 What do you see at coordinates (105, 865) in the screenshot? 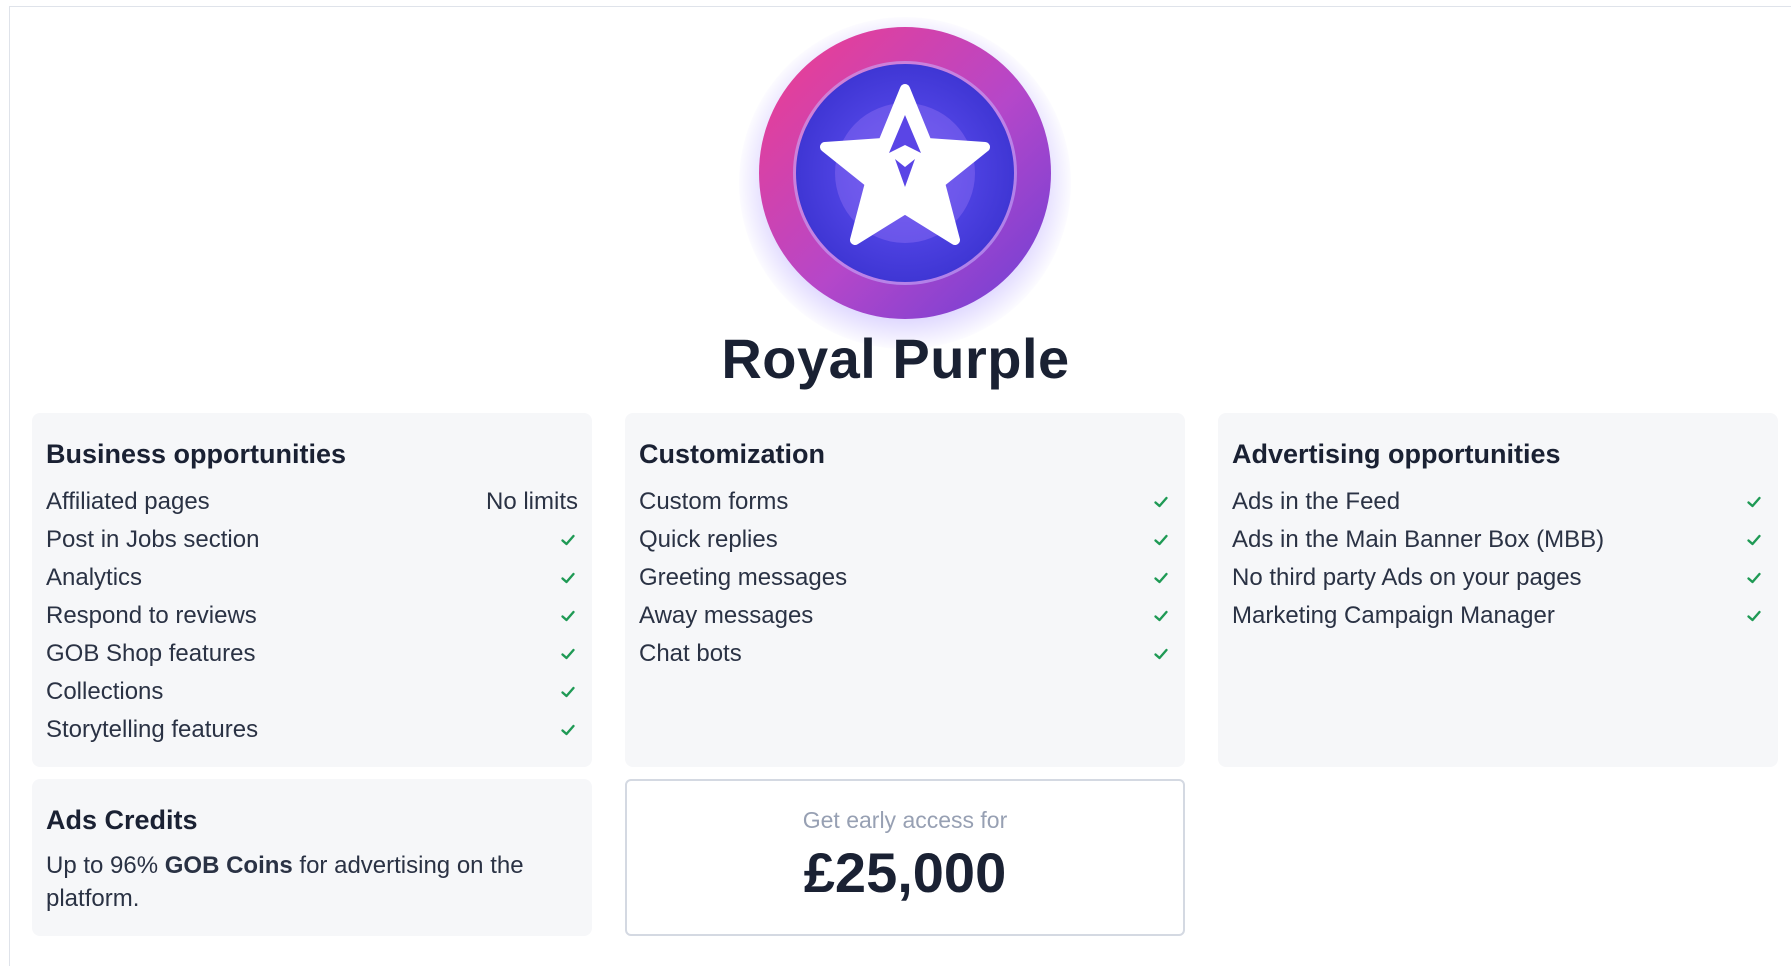
I see `ads-credits-text-before: Up to 96%` at bounding box center [105, 865].